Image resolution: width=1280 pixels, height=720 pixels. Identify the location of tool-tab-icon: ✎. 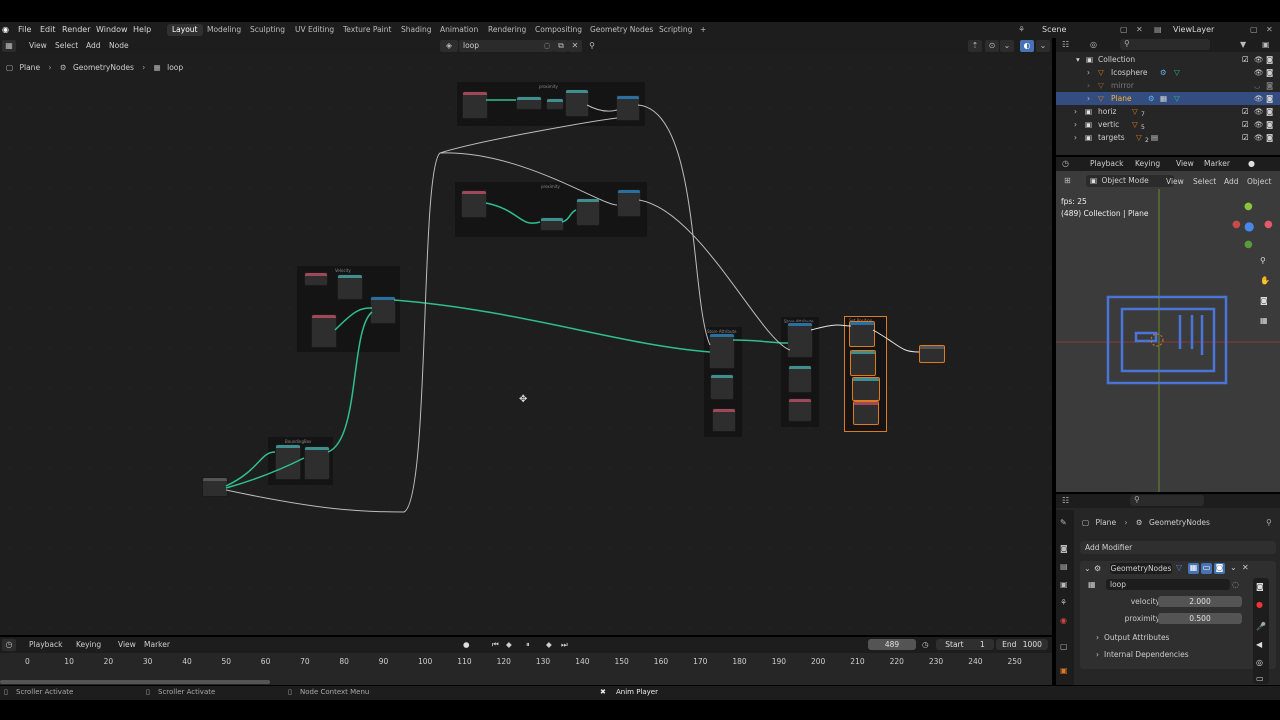
(1063, 522).